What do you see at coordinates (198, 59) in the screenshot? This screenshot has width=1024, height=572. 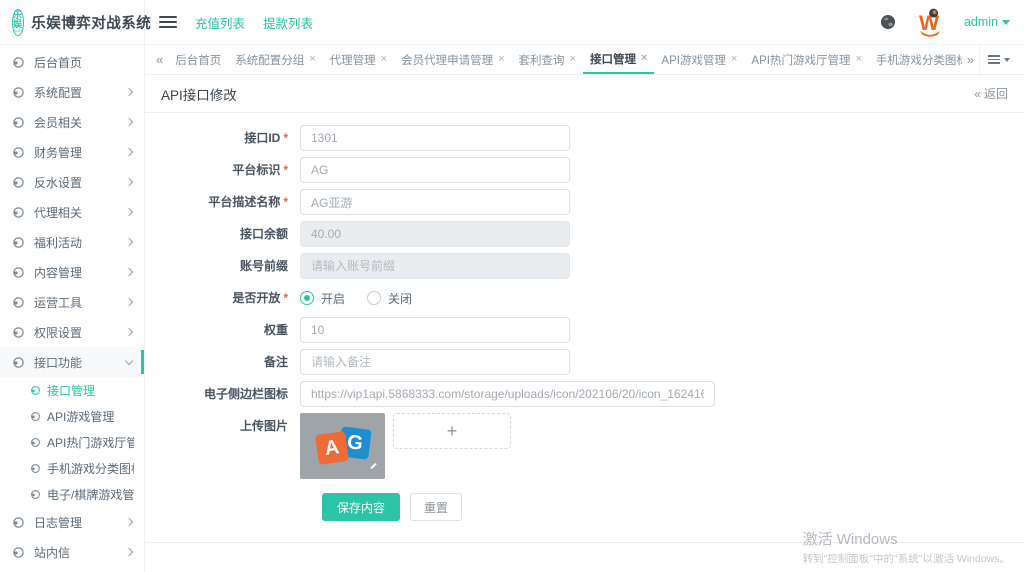 I see `tab-dashboard: 后台首页` at bounding box center [198, 59].